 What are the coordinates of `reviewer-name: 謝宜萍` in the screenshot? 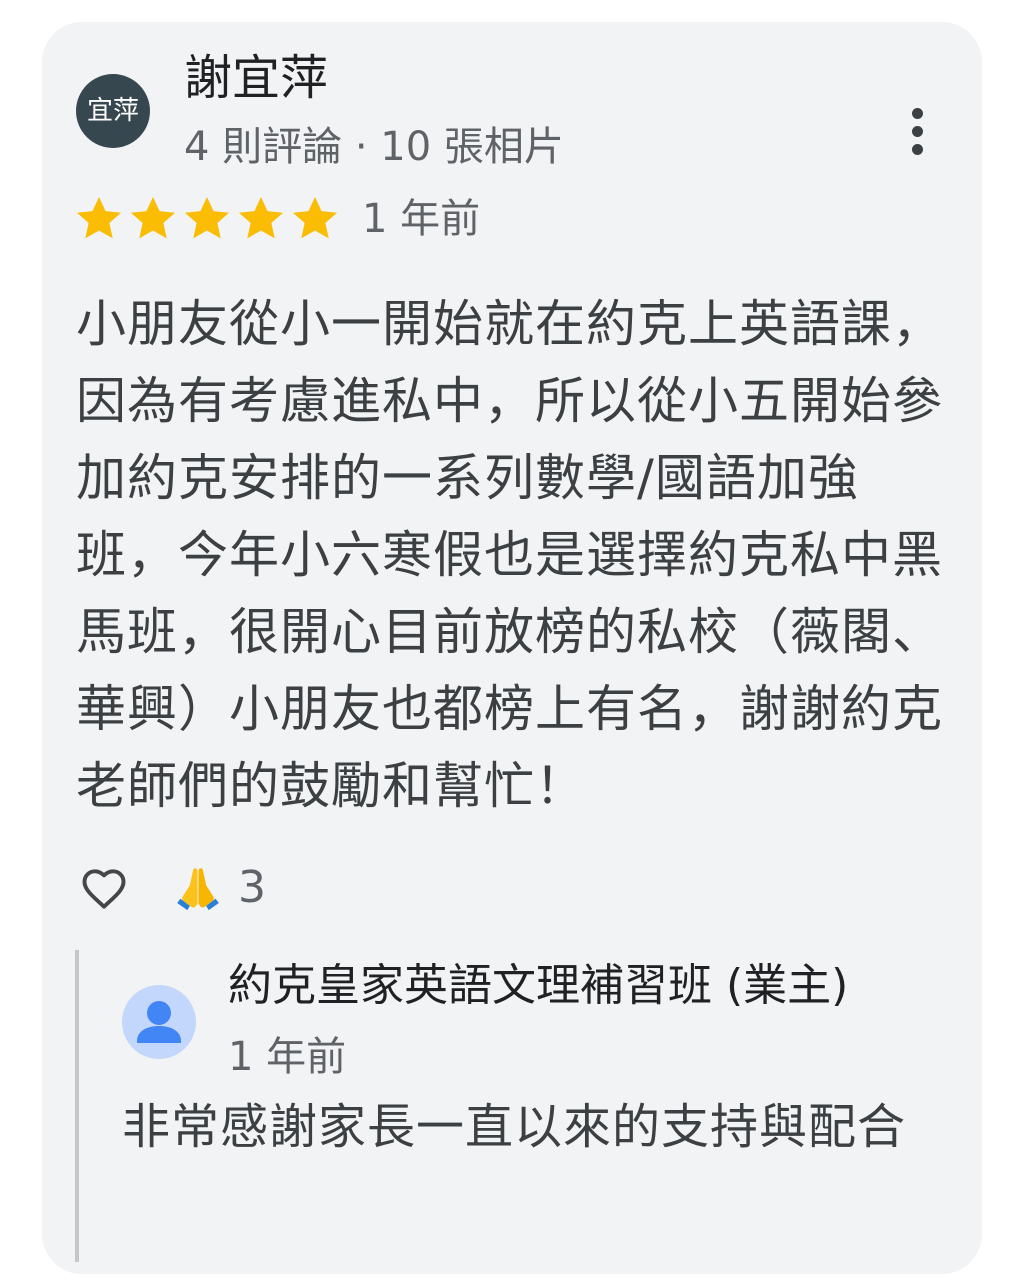 It's located at (256, 78).